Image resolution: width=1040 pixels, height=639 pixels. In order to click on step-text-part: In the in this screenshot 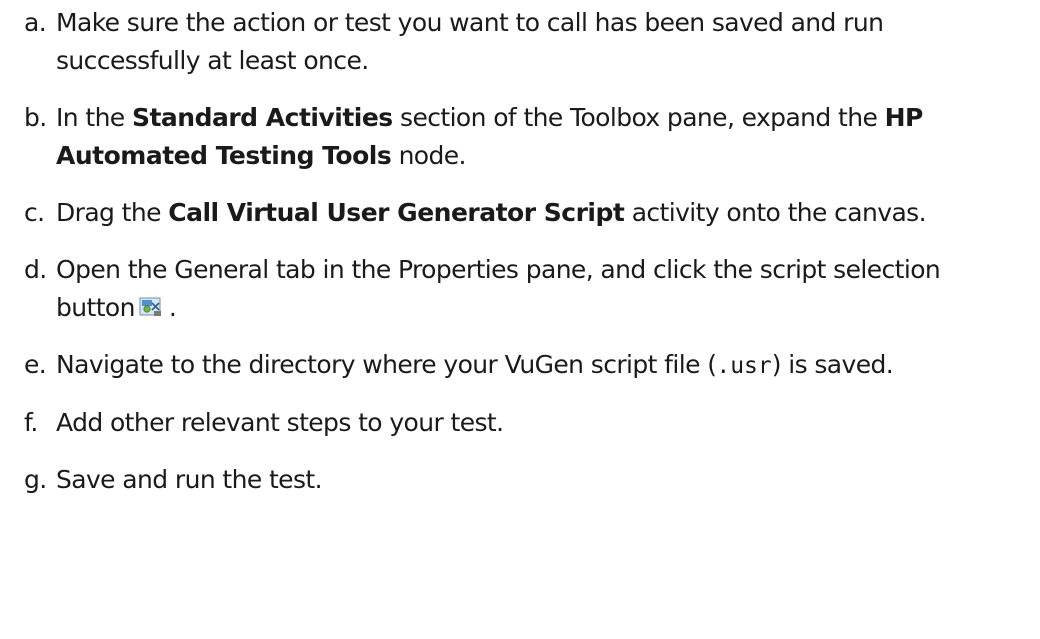, I will do `click(94, 117)`.